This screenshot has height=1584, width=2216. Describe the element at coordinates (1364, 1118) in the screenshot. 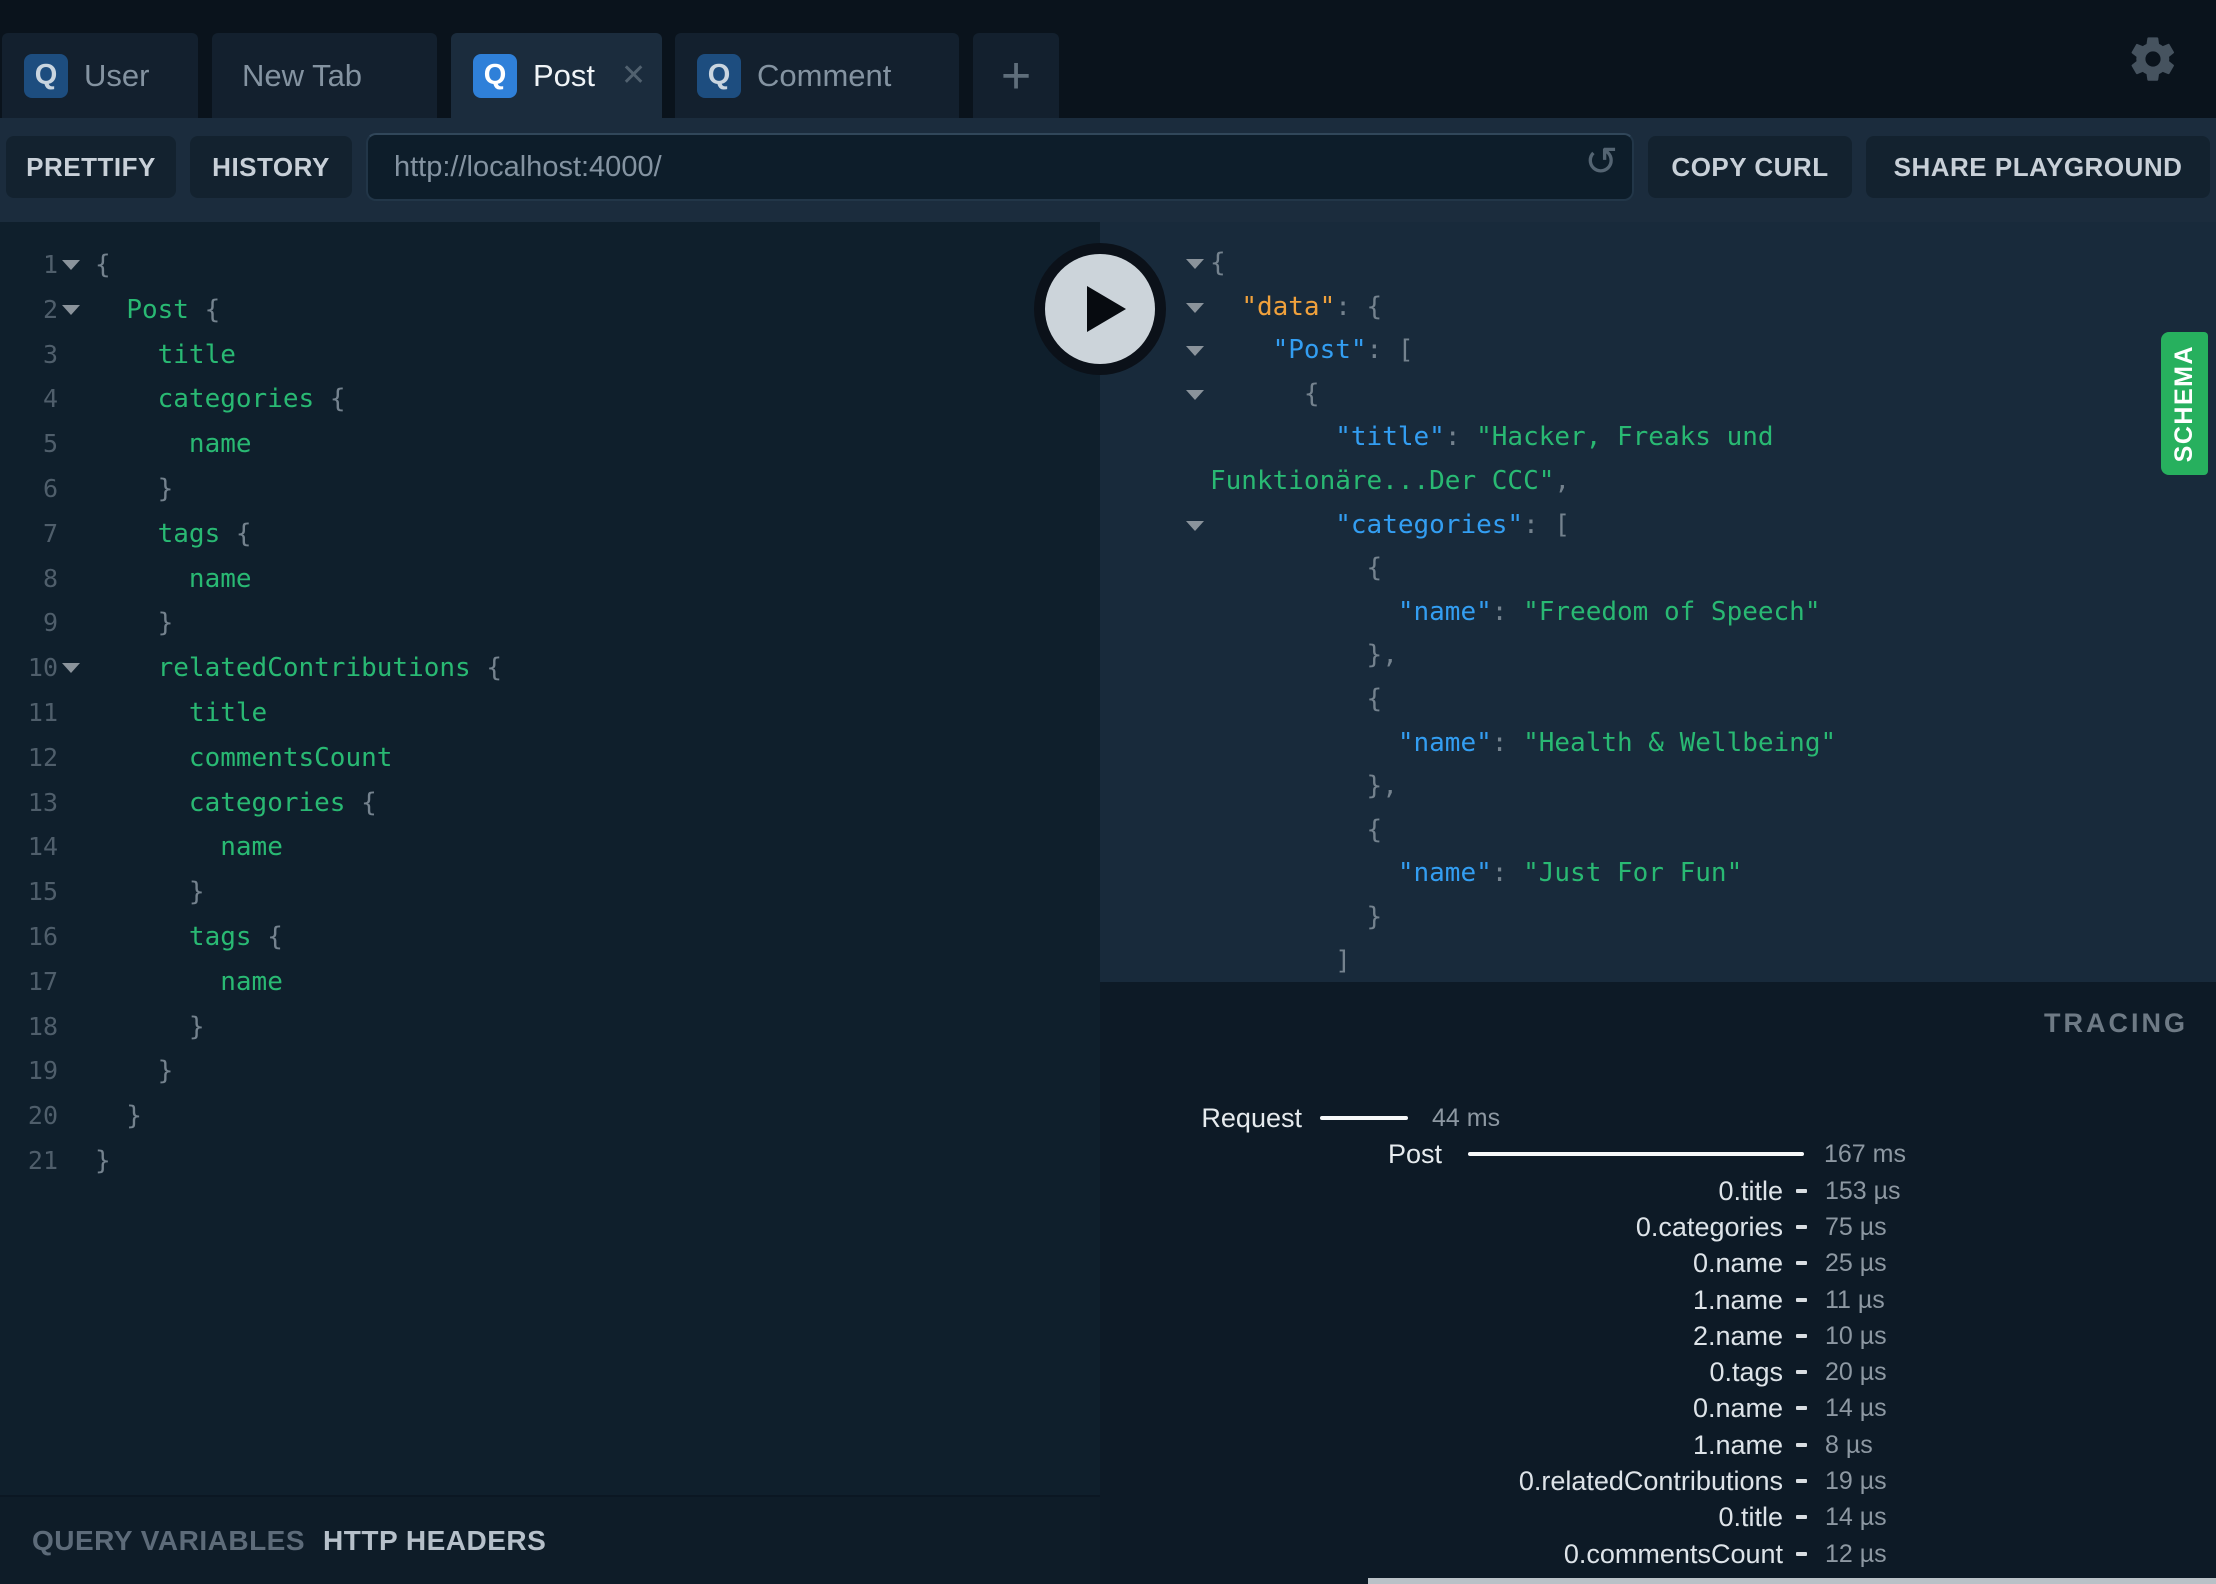

I see `tracing-duration-bar` at that location.